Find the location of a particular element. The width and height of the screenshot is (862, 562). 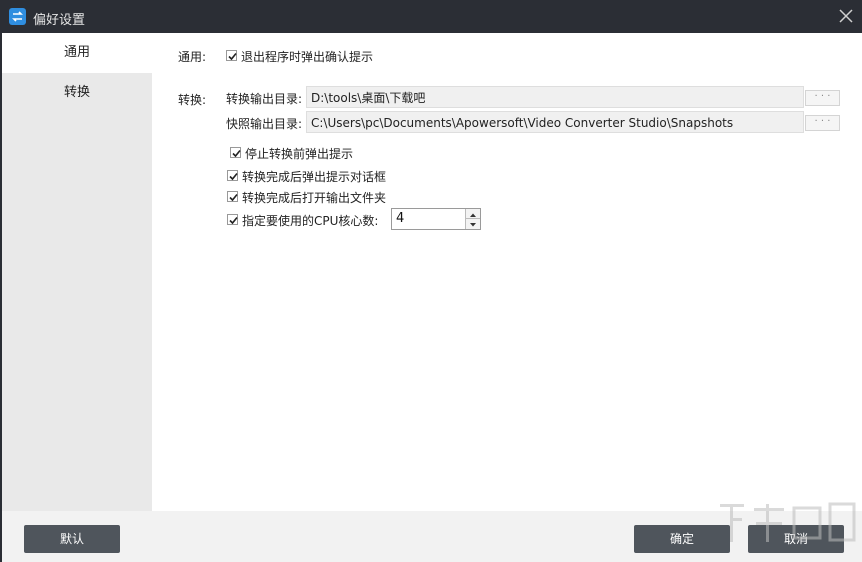

sidebar-item-general: 通用 is located at coordinates (77, 53).